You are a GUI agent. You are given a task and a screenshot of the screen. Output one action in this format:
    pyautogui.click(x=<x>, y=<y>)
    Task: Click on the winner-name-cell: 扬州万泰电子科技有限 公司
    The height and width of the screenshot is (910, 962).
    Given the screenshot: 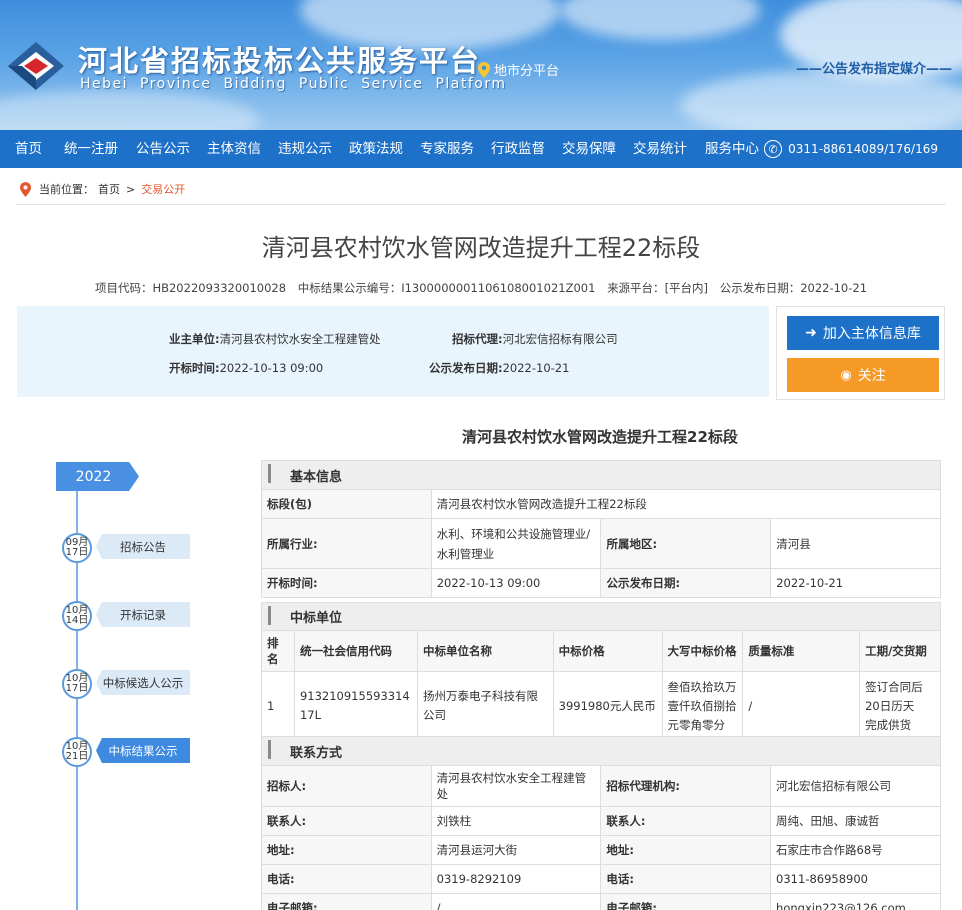 What is the action you would take?
    pyautogui.click(x=485, y=706)
    